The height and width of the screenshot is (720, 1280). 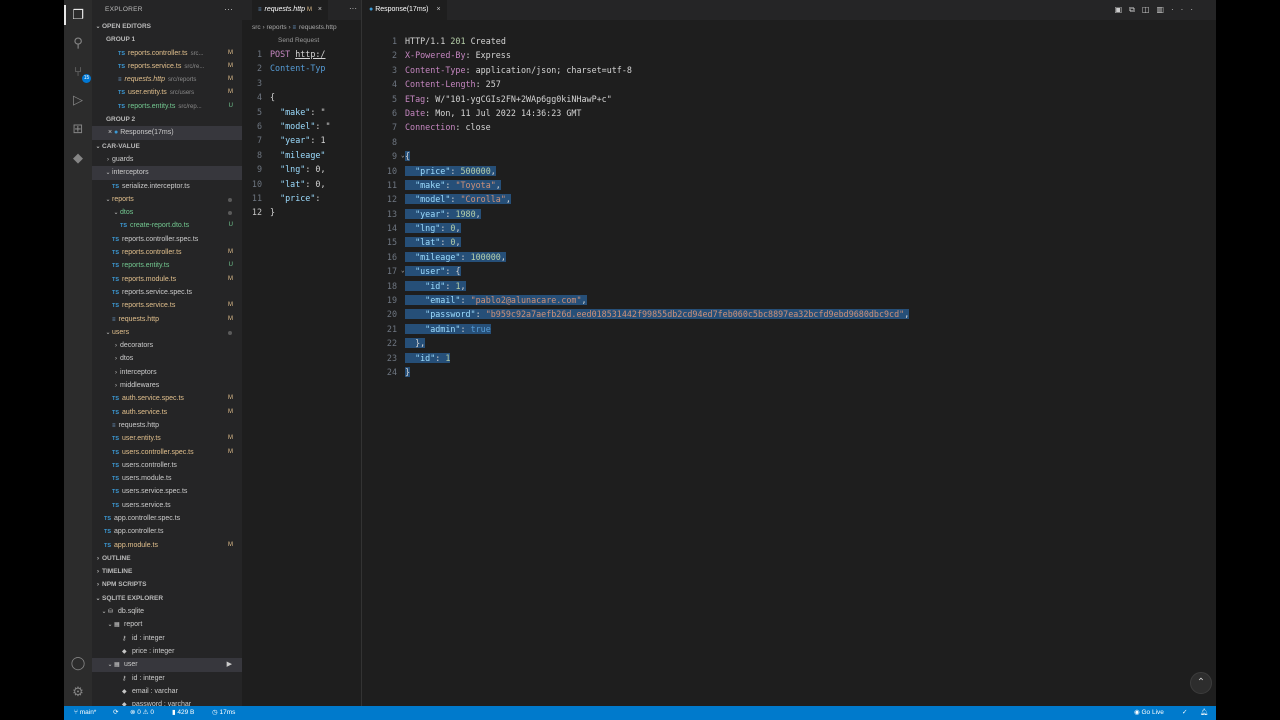 I want to click on source-control-icon: ⑂ 15, so click(x=79, y=72).